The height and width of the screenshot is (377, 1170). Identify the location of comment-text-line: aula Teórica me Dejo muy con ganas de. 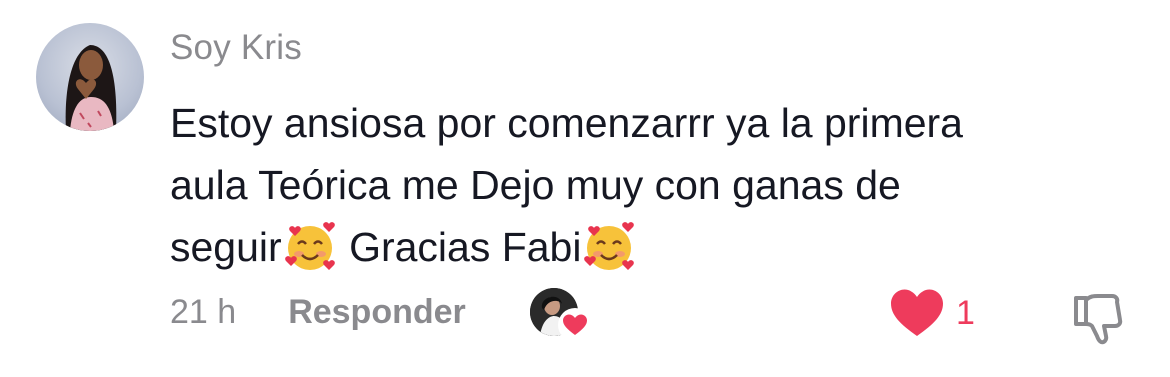
(535, 185).